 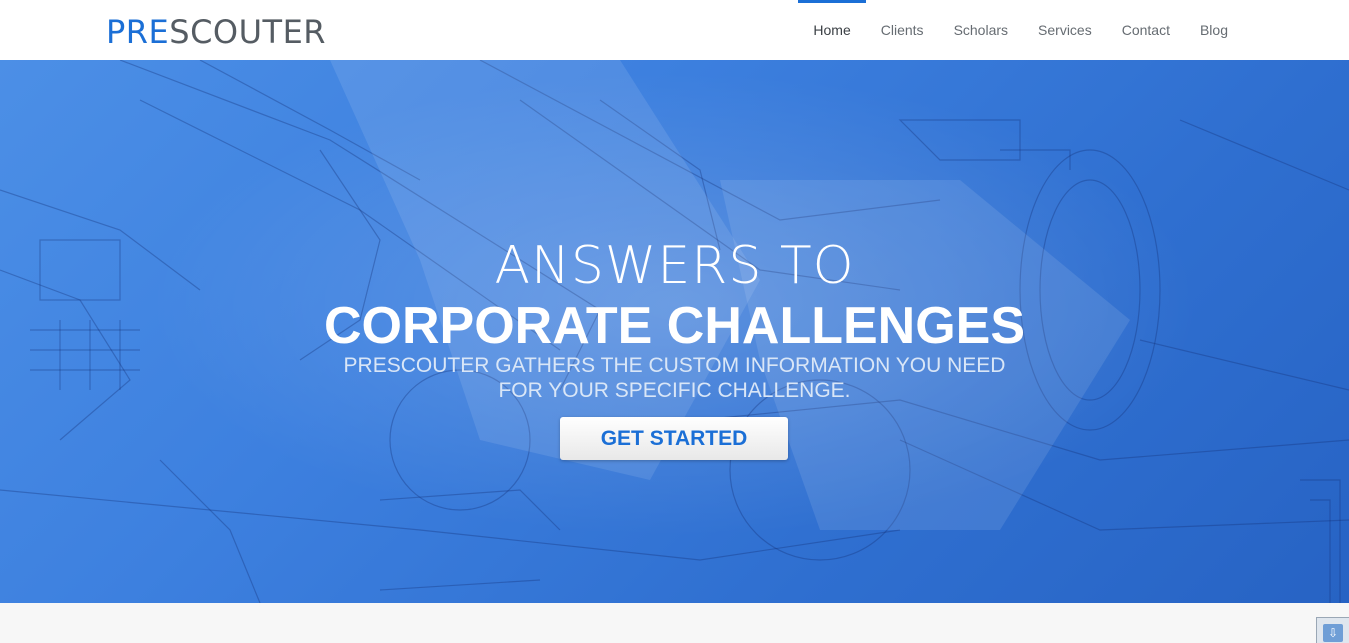 What do you see at coordinates (674, 266) in the screenshot?
I see `hero-heading-line1: ANSWERS TO` at bounding box center [674, 266].